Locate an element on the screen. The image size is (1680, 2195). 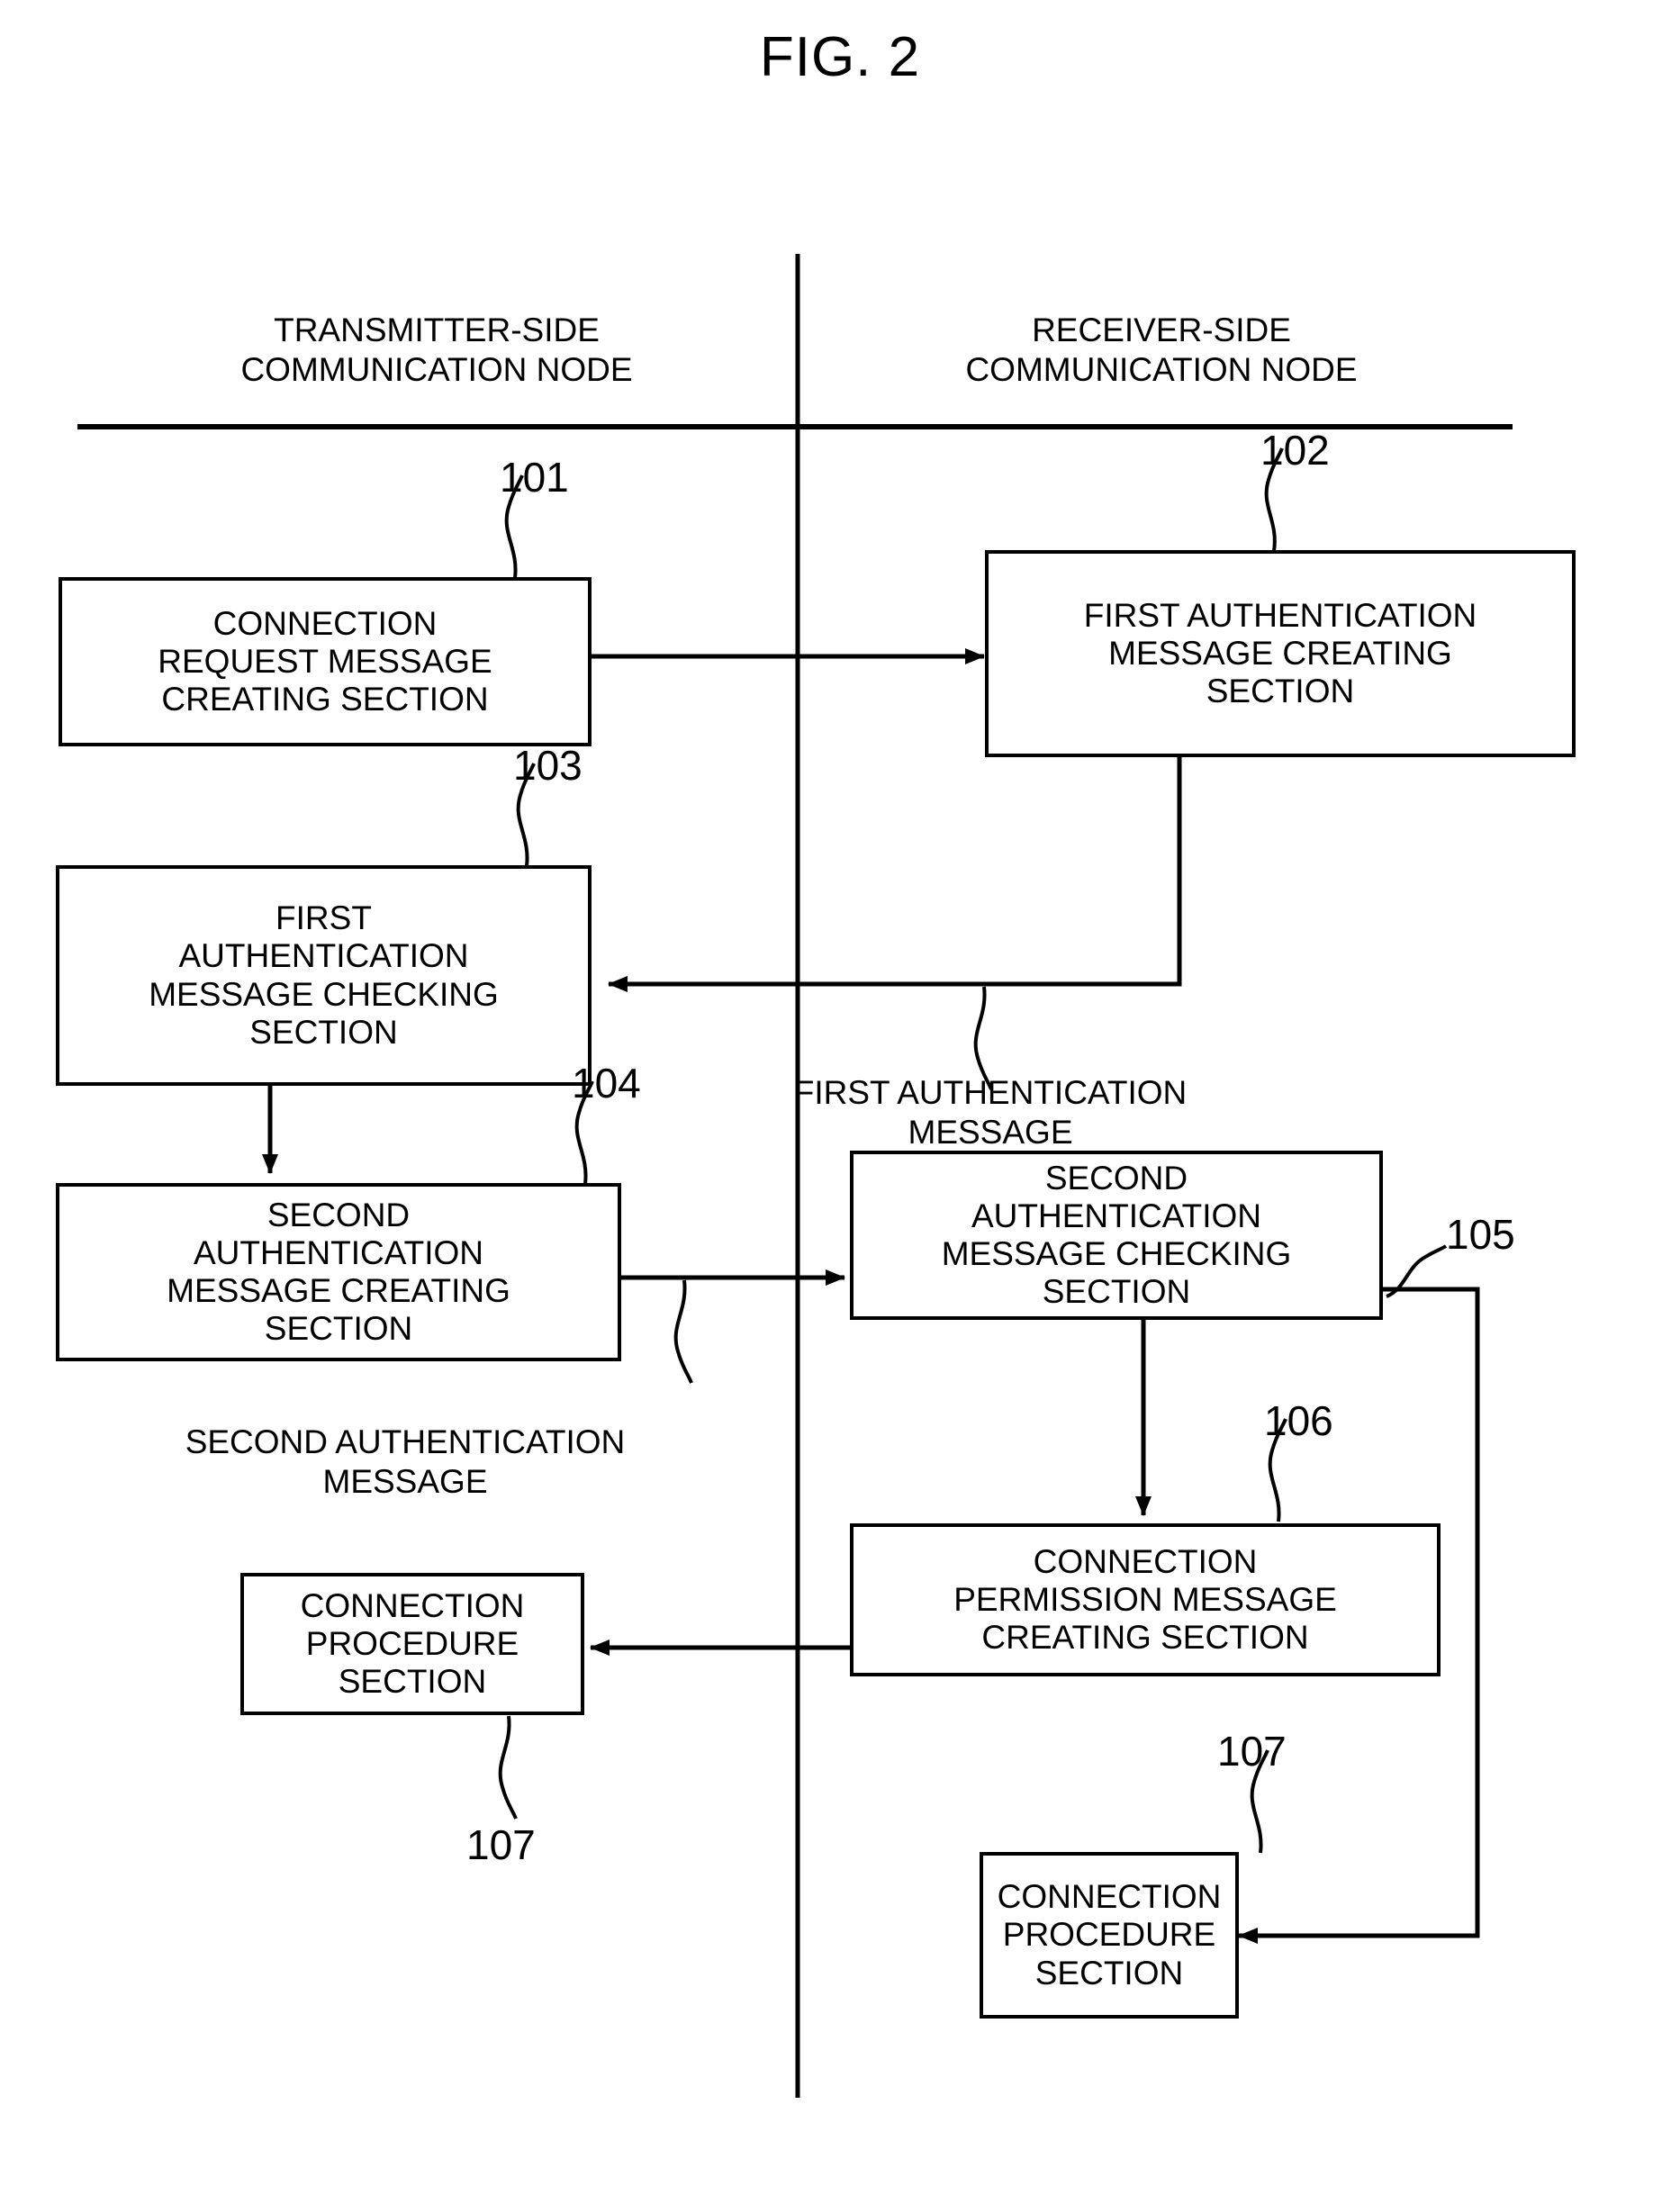
ref-numeral-102: 102 is located at coordinates (1295, 451).